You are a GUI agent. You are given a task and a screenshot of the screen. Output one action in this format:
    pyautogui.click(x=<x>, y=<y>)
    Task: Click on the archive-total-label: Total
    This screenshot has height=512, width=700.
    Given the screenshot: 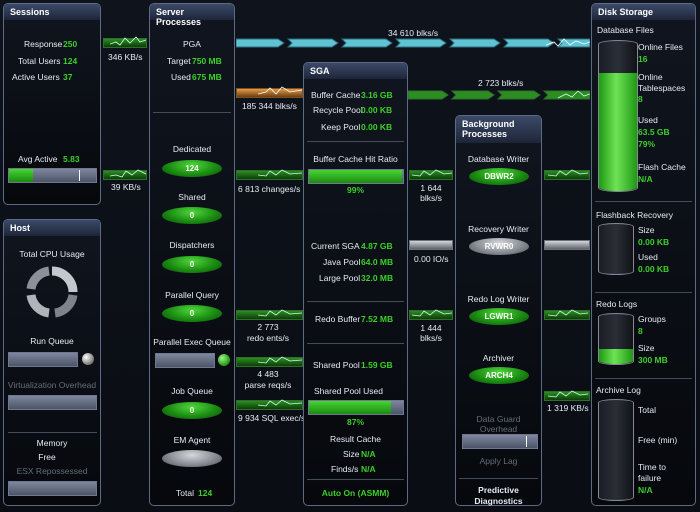 What is the action you would take?
    pyautogui.click(x=647, y=410)
    